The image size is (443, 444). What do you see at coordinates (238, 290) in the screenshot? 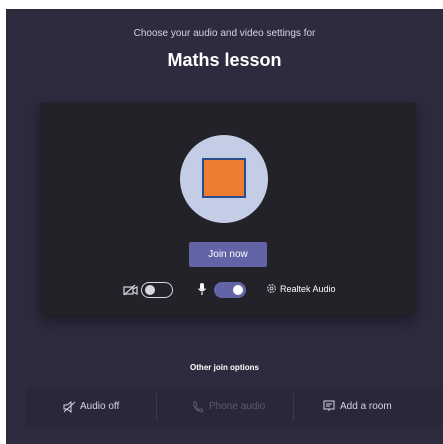
I see `microphone-toggle-knob` at bounding box center [238, 290].